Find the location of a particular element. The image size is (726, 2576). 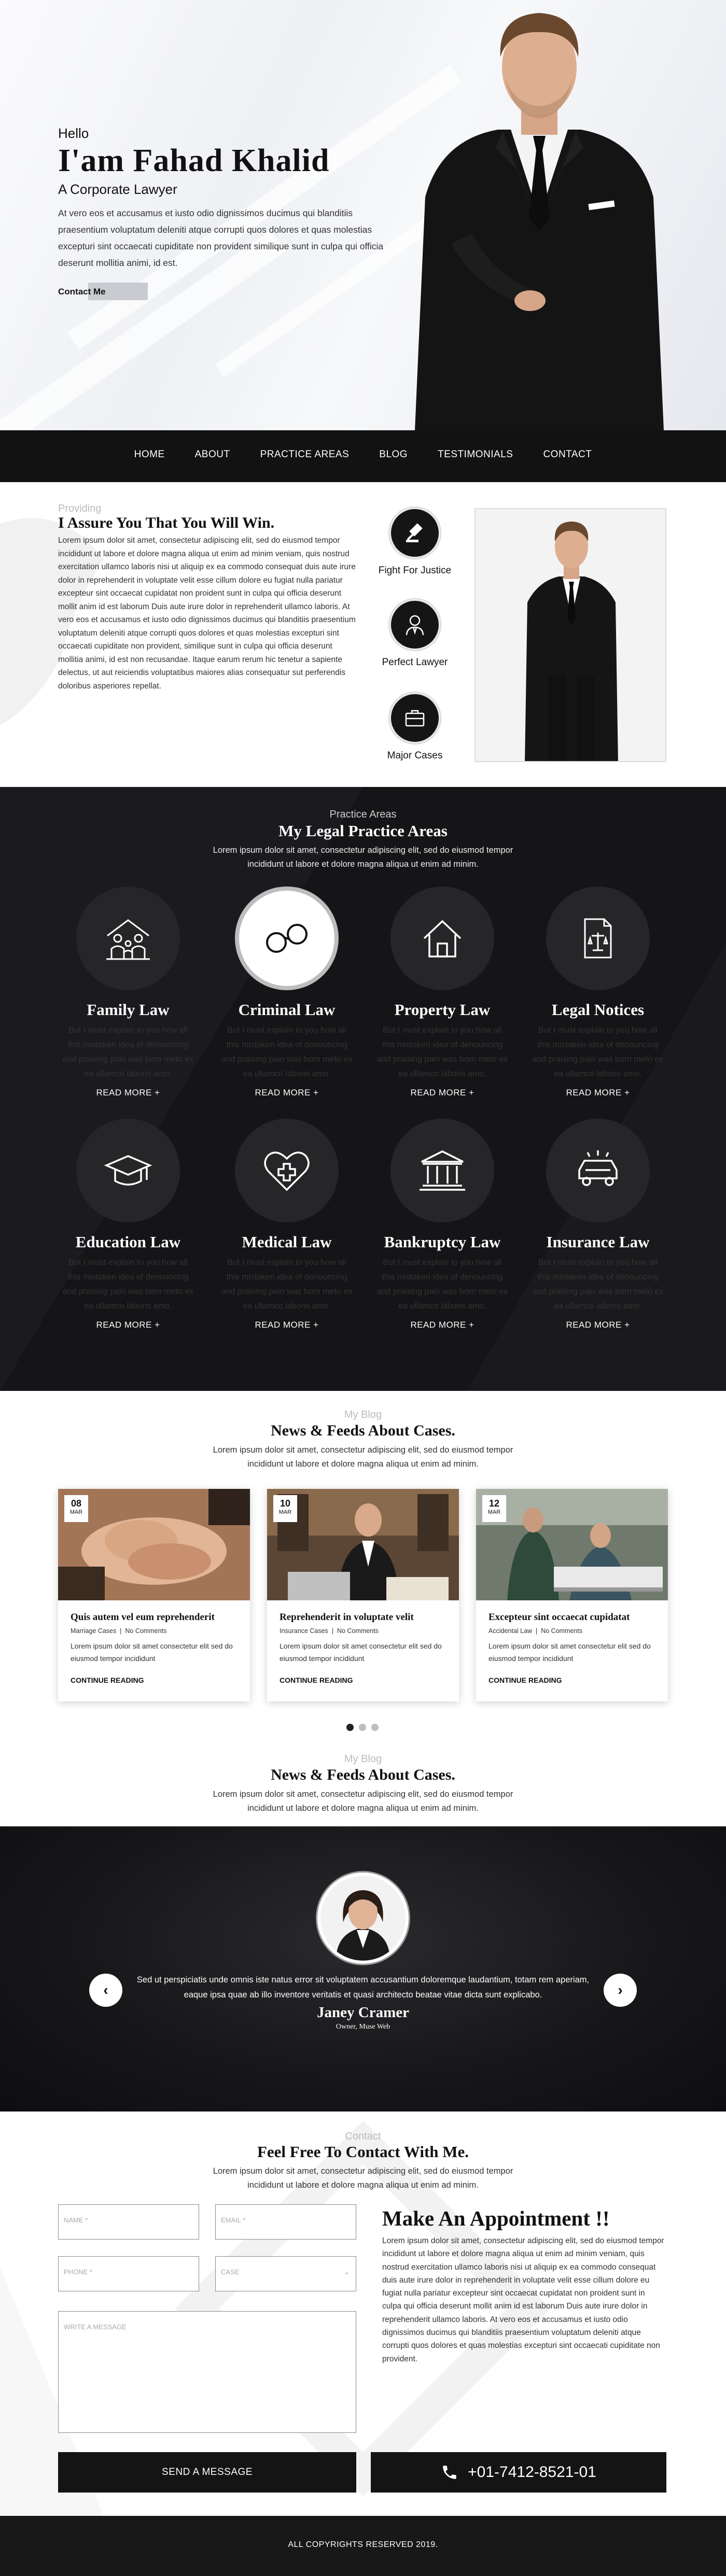

blog-image-handshake: 08 MAR is located at coordinates (154, 1544).